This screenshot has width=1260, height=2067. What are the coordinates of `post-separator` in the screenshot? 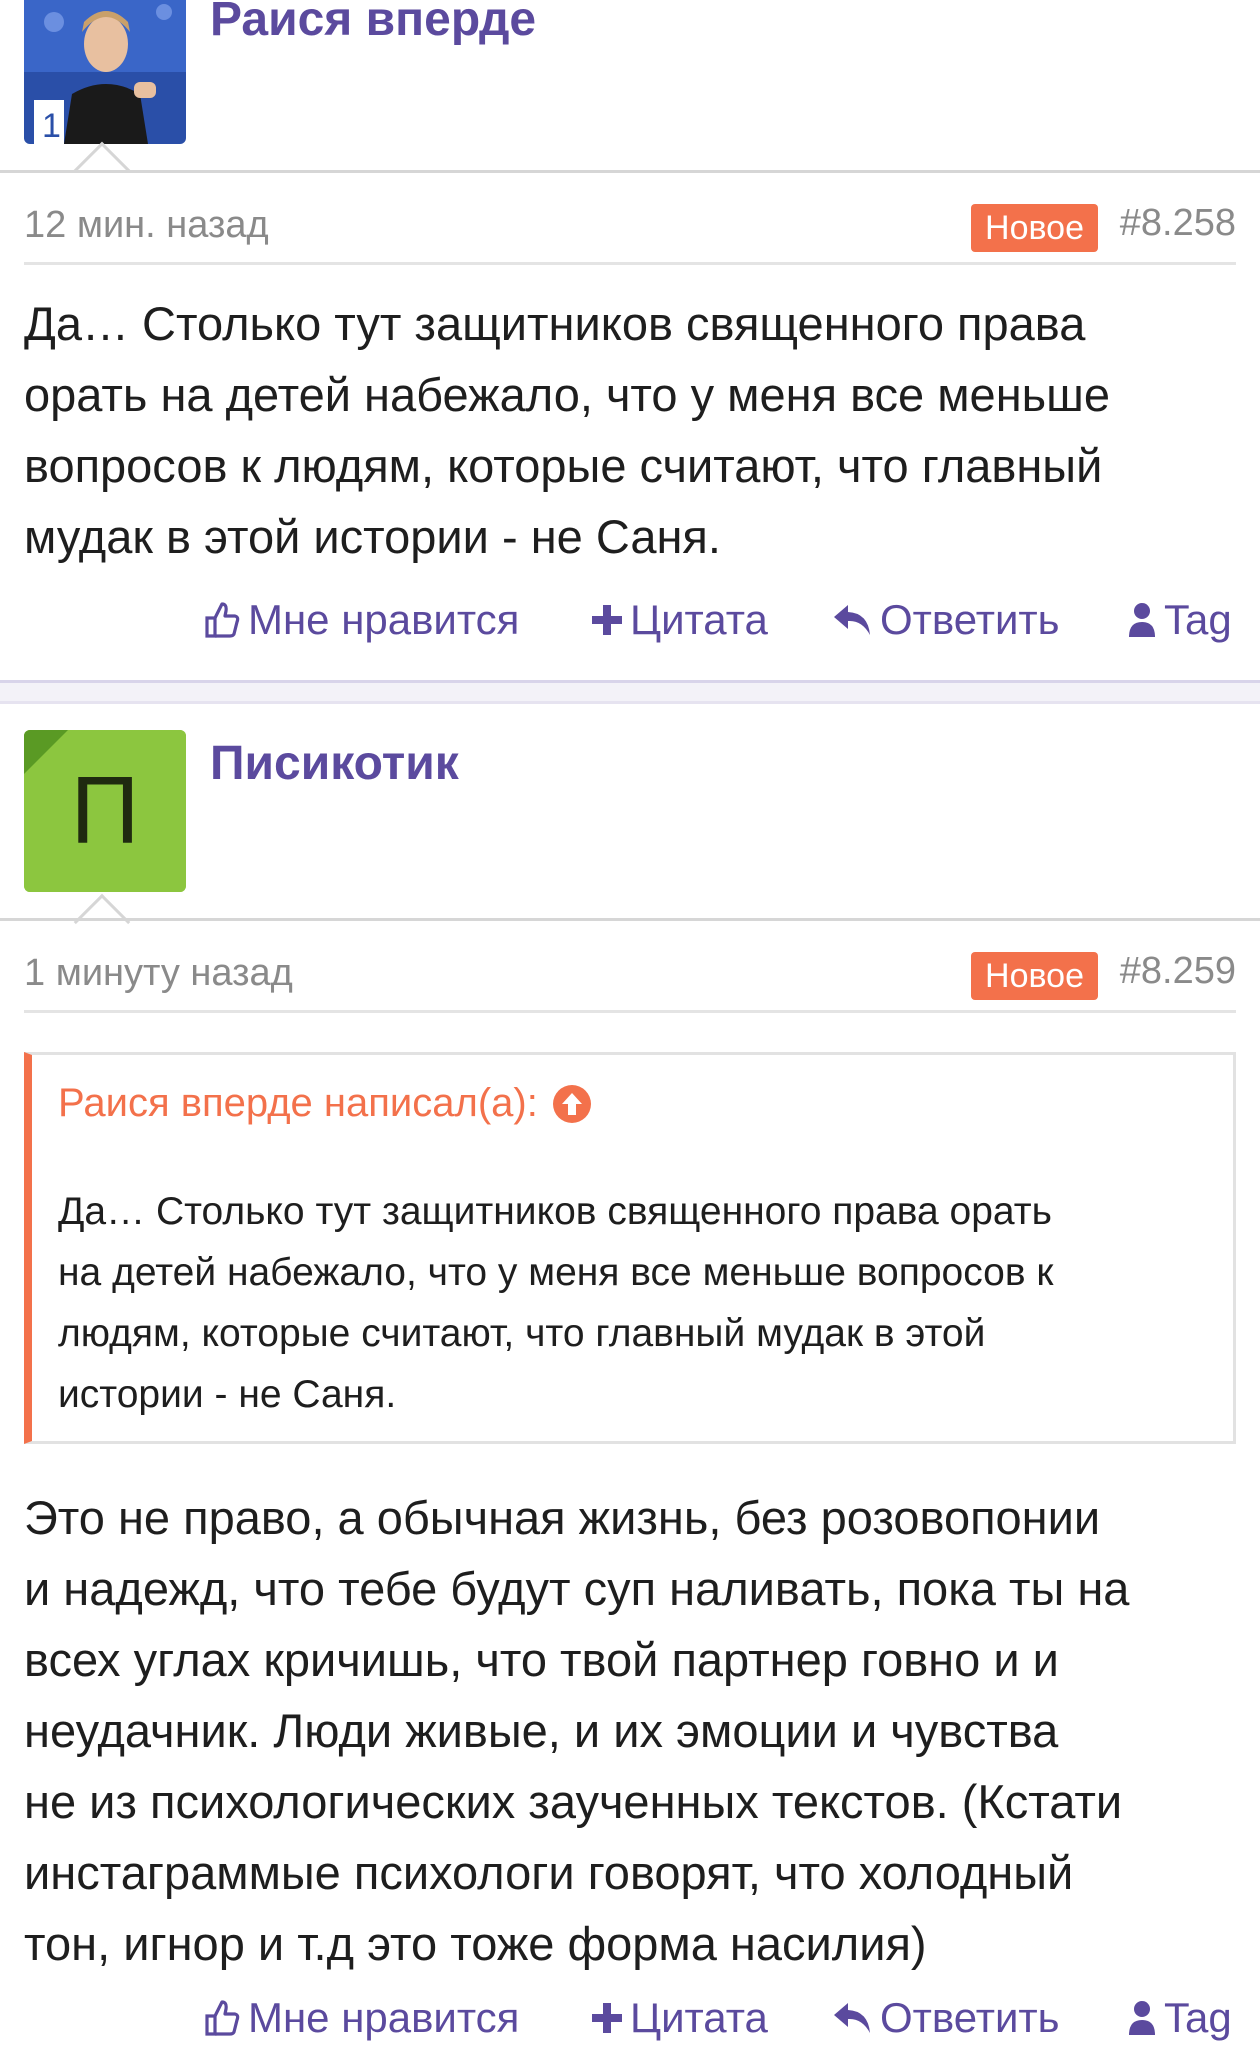 It's located at (630, 692).